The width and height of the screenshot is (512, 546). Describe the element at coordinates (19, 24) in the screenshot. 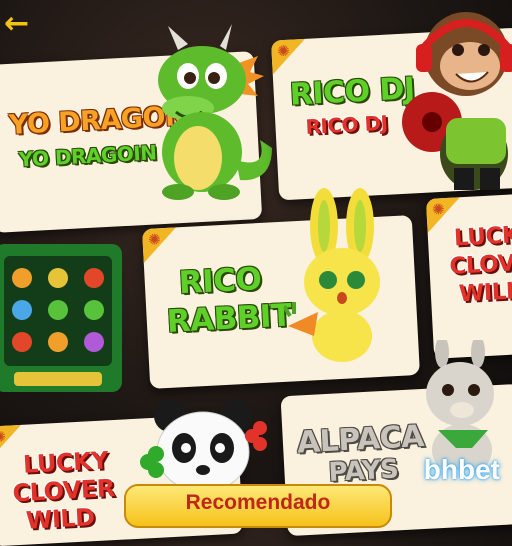

I see `back-arrow-icon: ←` at that location.